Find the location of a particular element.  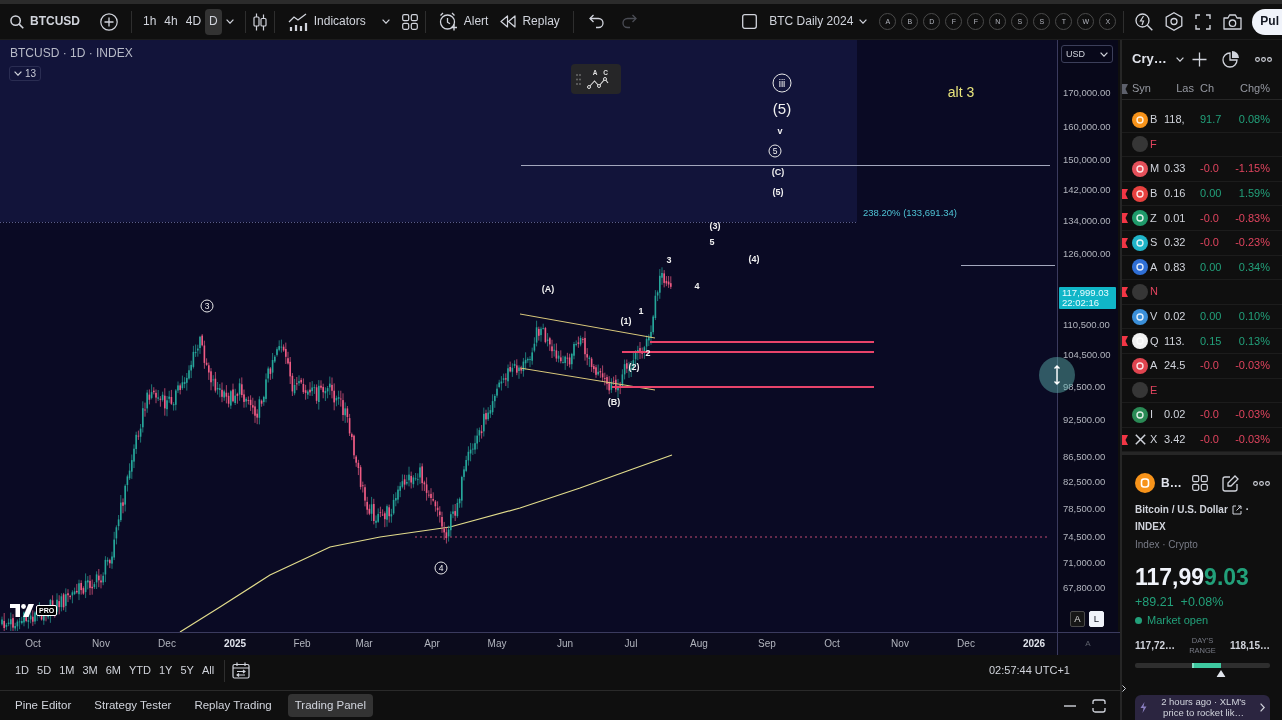

layout-name-button: BTC Daily 2024 is located at coordinates (818, 21).